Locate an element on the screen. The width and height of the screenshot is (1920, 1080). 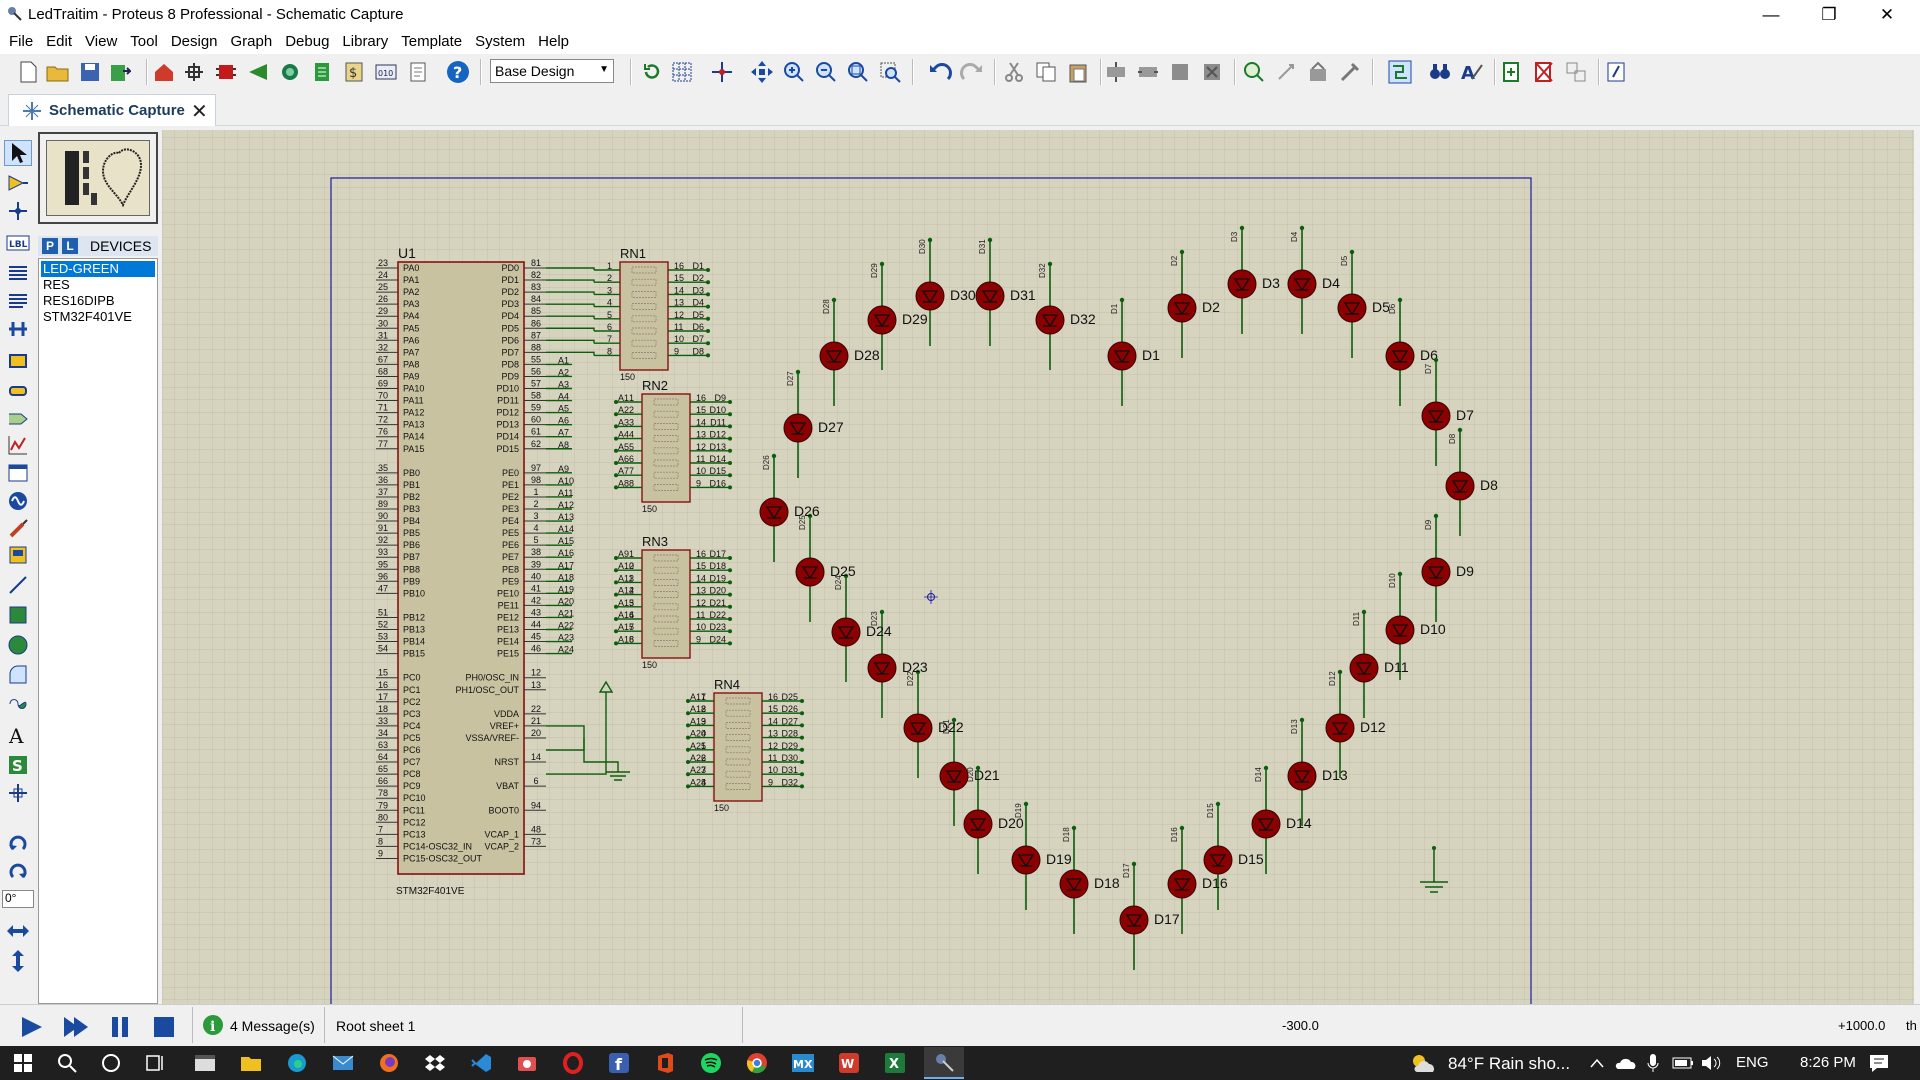
component-mode-icon is located at coordinates (18, 183).